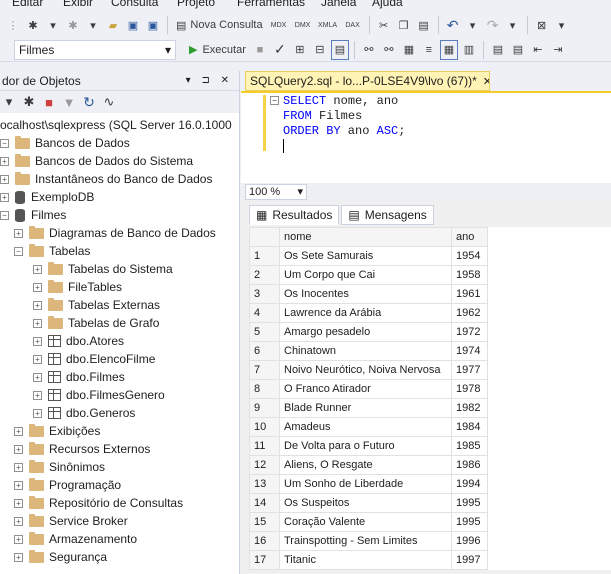  I want to click on new-query-button: ▤ Nova Consulta, so click(219, 25).